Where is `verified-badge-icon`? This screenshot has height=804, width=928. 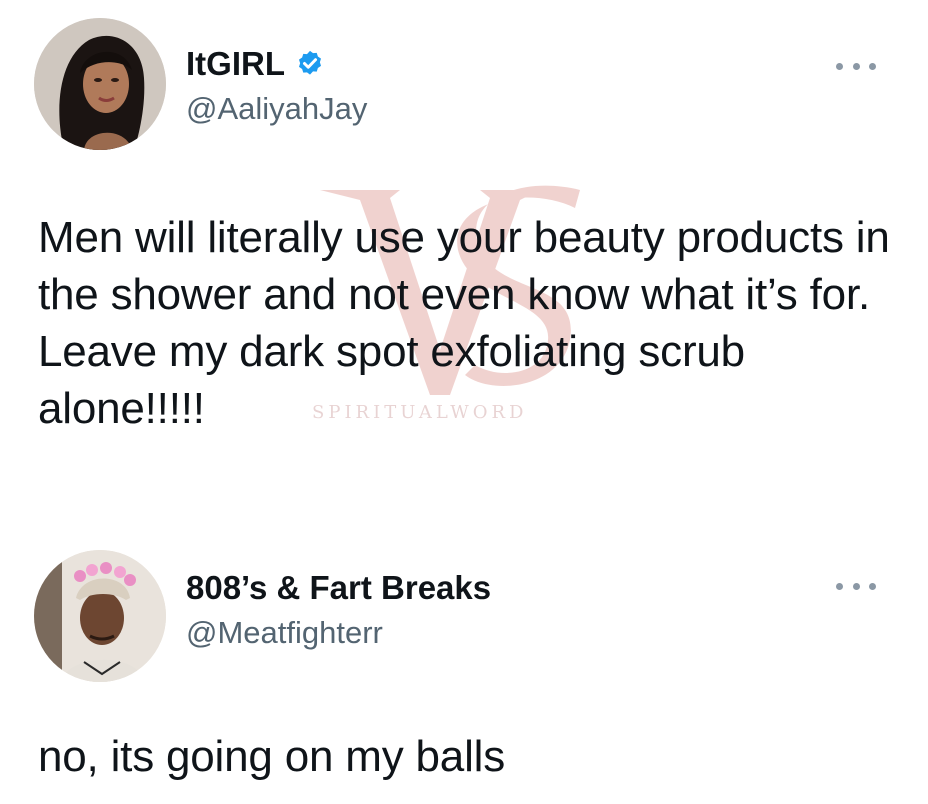
verified-badge-icon is located at coordinates (310, 64).